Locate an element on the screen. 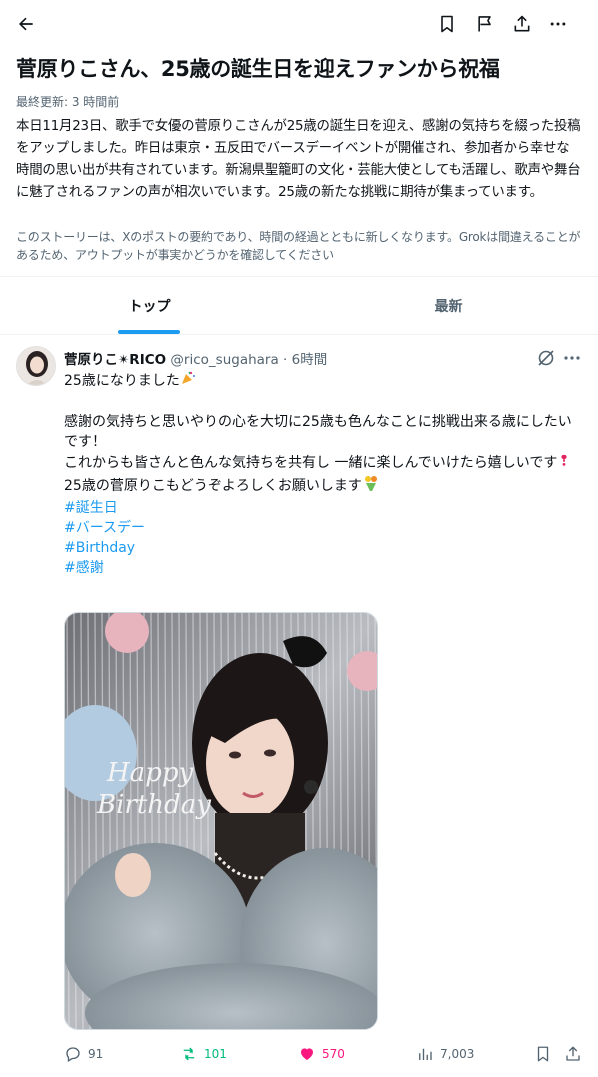 The height and width of the screenshot is (1077, 598). story-title: 菅原りこさん、25歳の誕生日を迎えファンから祝福 is located at coordinates (258, 69).